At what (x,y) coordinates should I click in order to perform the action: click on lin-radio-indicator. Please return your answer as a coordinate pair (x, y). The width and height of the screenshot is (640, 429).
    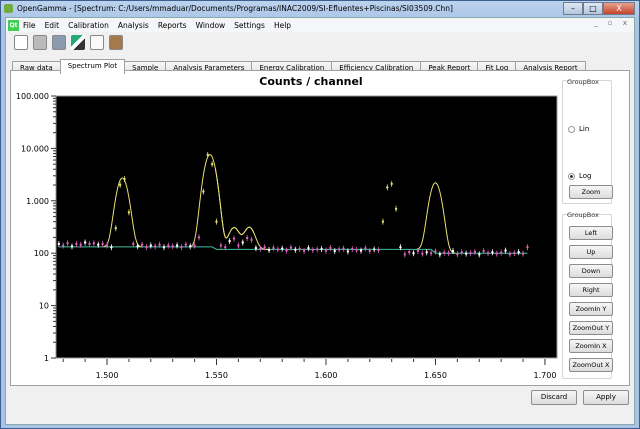
    Looking at the image, I should click on (571, 129).